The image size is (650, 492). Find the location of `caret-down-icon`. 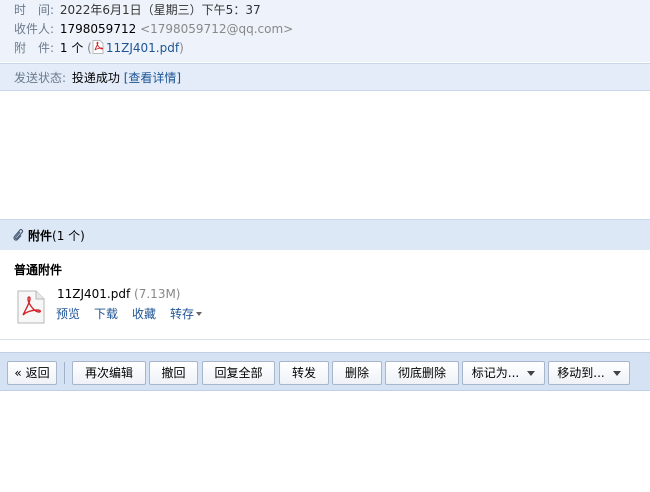

caret-down-icon is located at coordinates (199, 314).